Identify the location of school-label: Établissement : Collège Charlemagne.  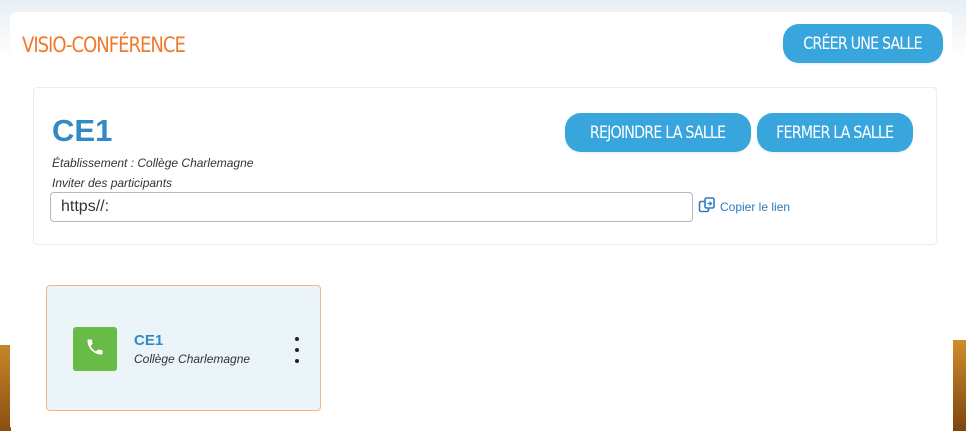
(153, 163).